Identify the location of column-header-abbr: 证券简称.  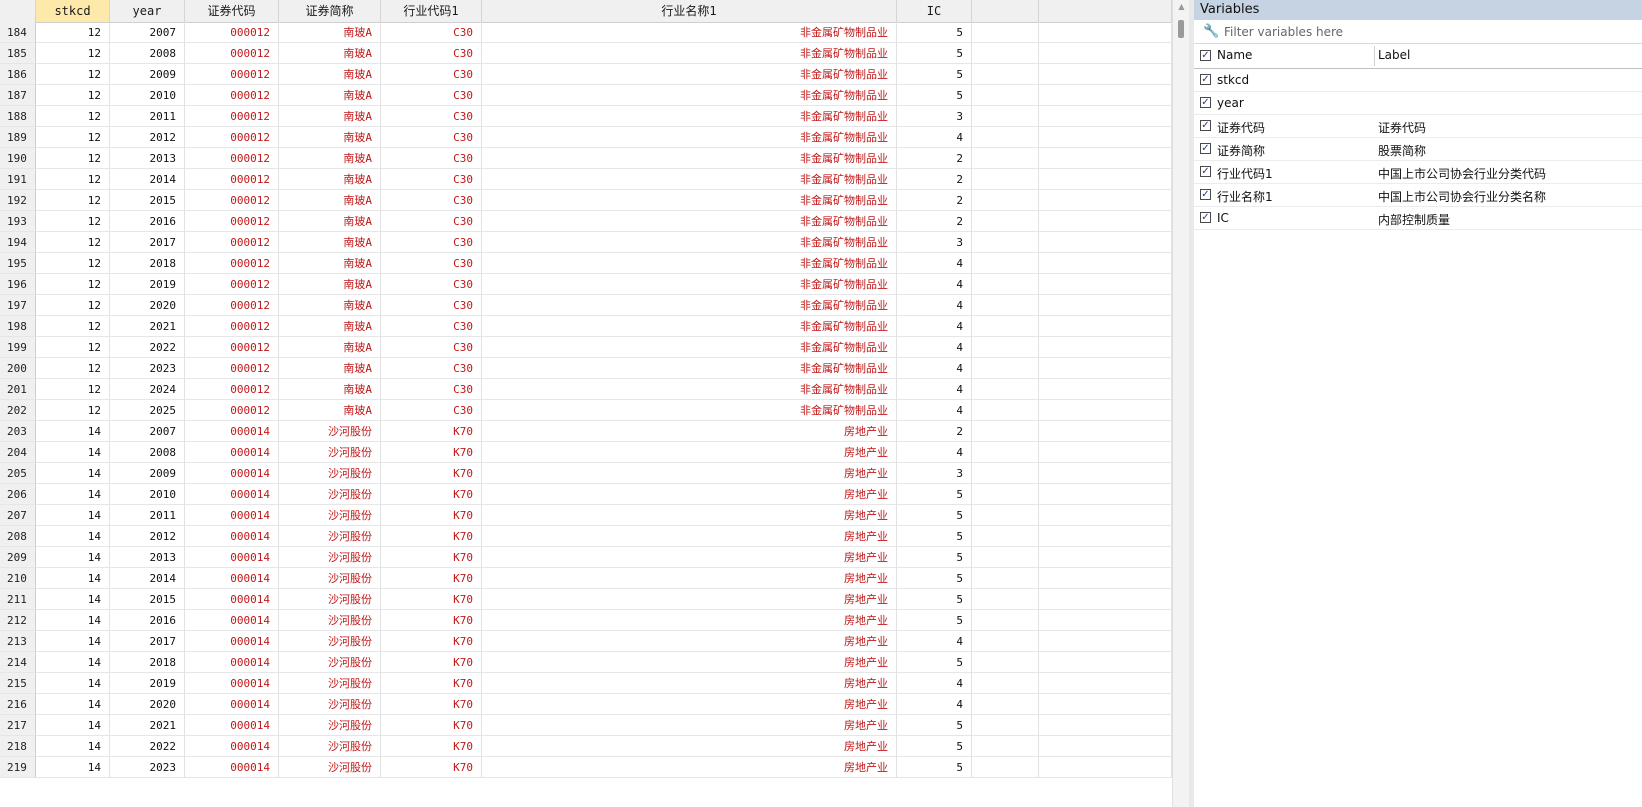
(330, 11).